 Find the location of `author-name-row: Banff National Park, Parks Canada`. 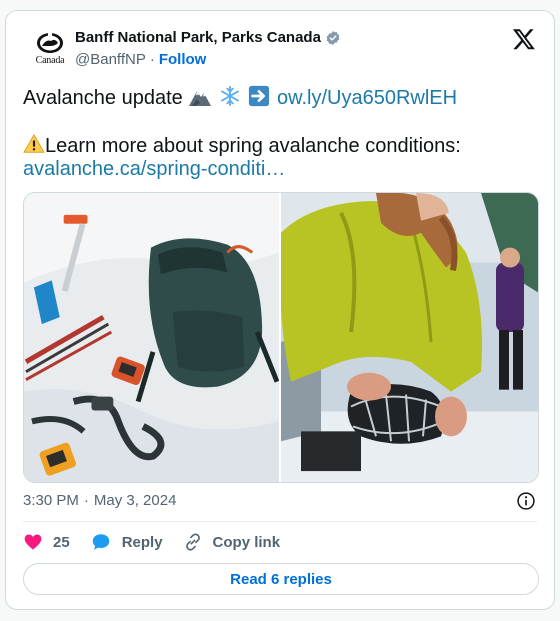

author-name-row: Banff National Park, Parks Canada is located at coordinates (208, 37).